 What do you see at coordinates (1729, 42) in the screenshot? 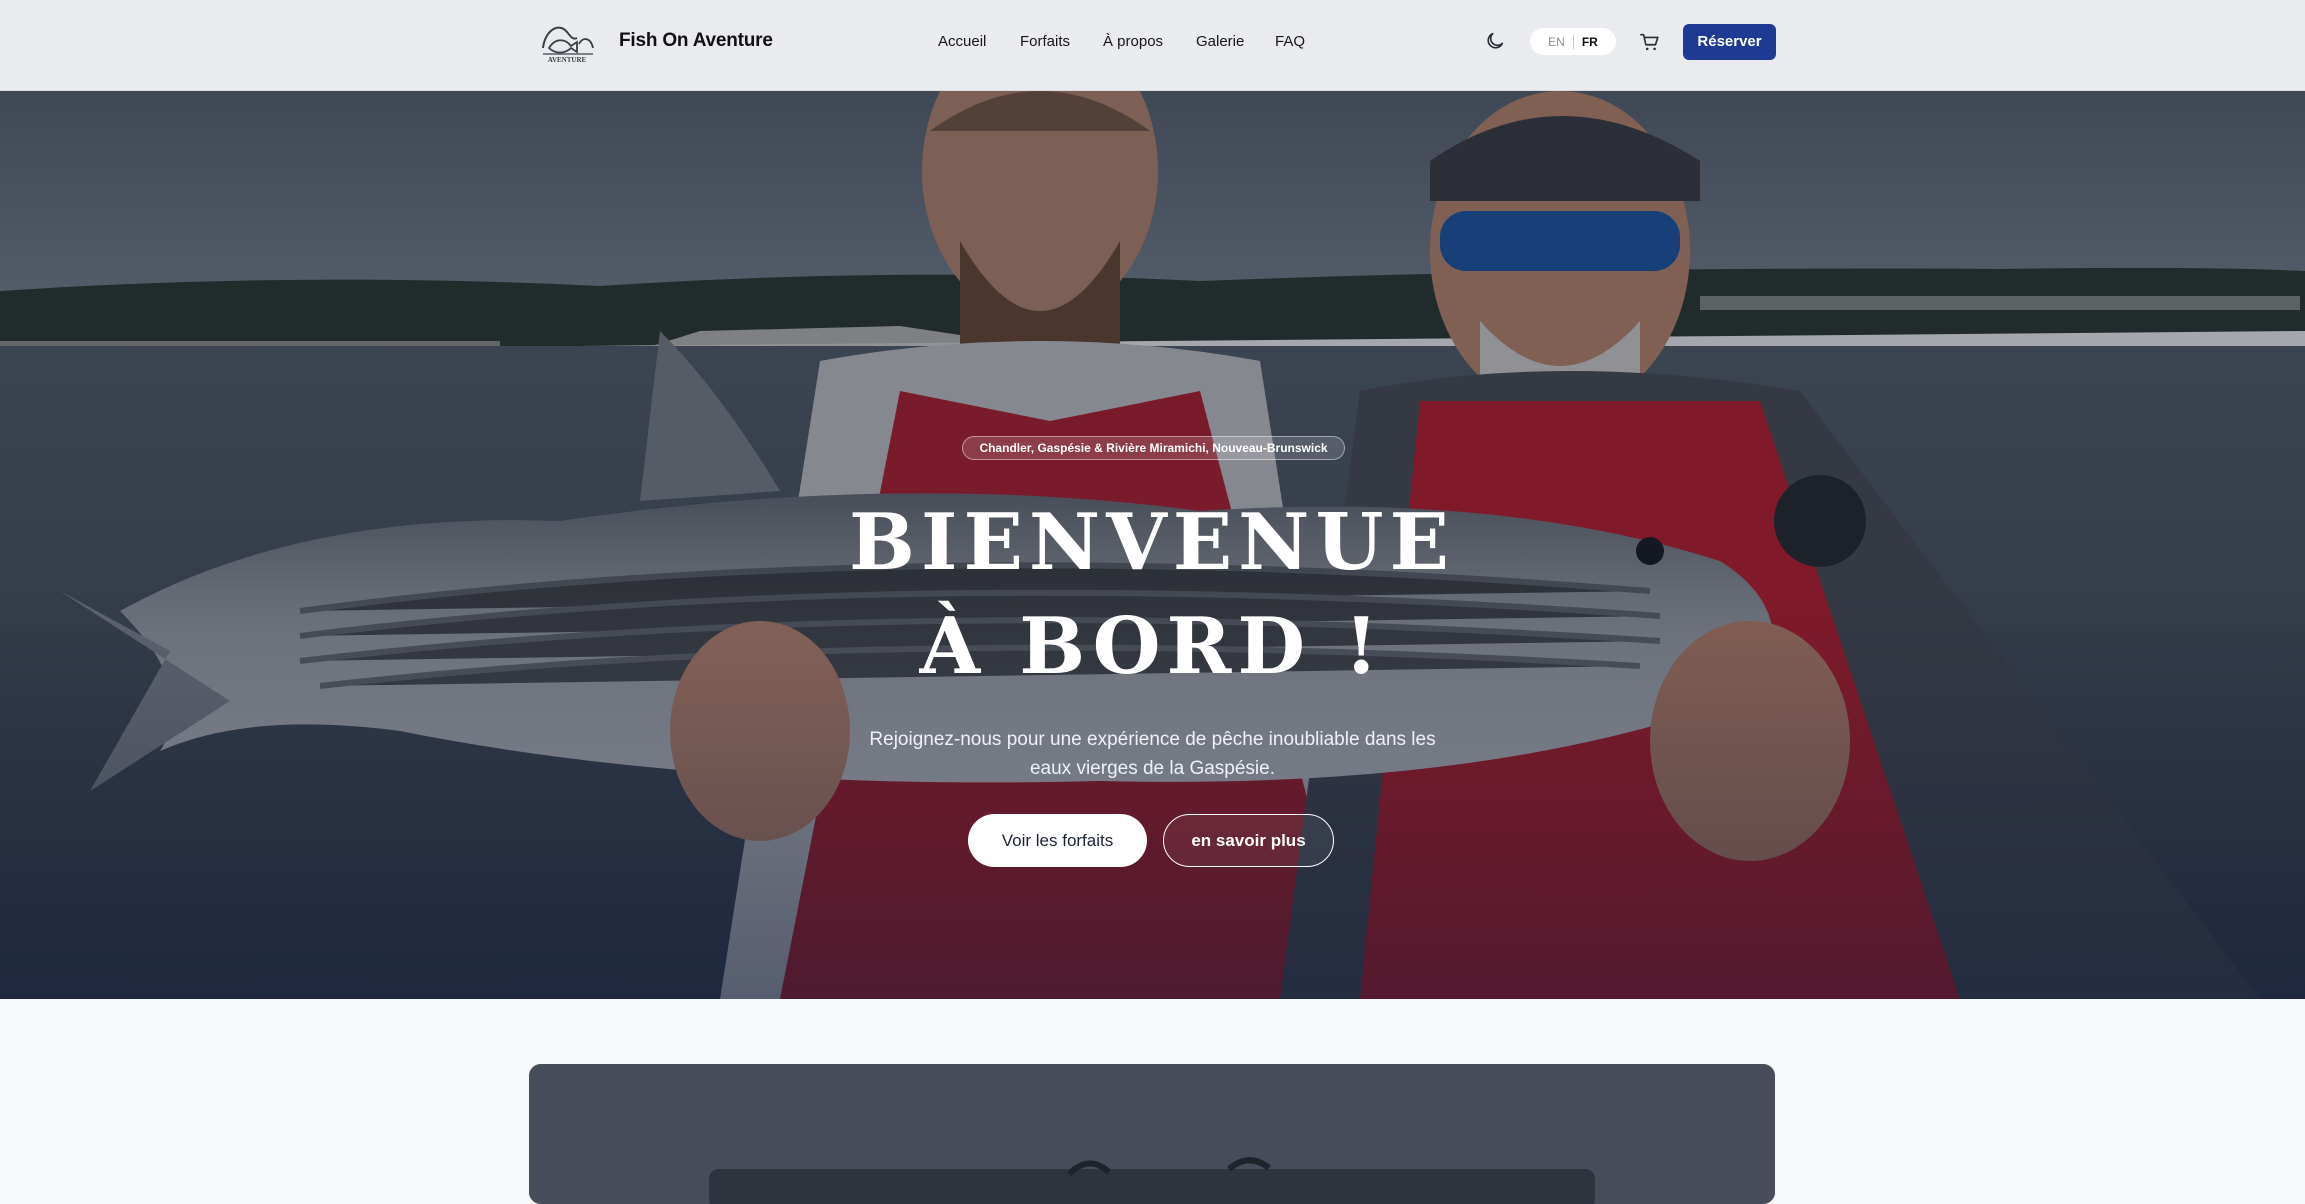
I see `reserve-button: Réserver` at bounding box center [1729, 42].